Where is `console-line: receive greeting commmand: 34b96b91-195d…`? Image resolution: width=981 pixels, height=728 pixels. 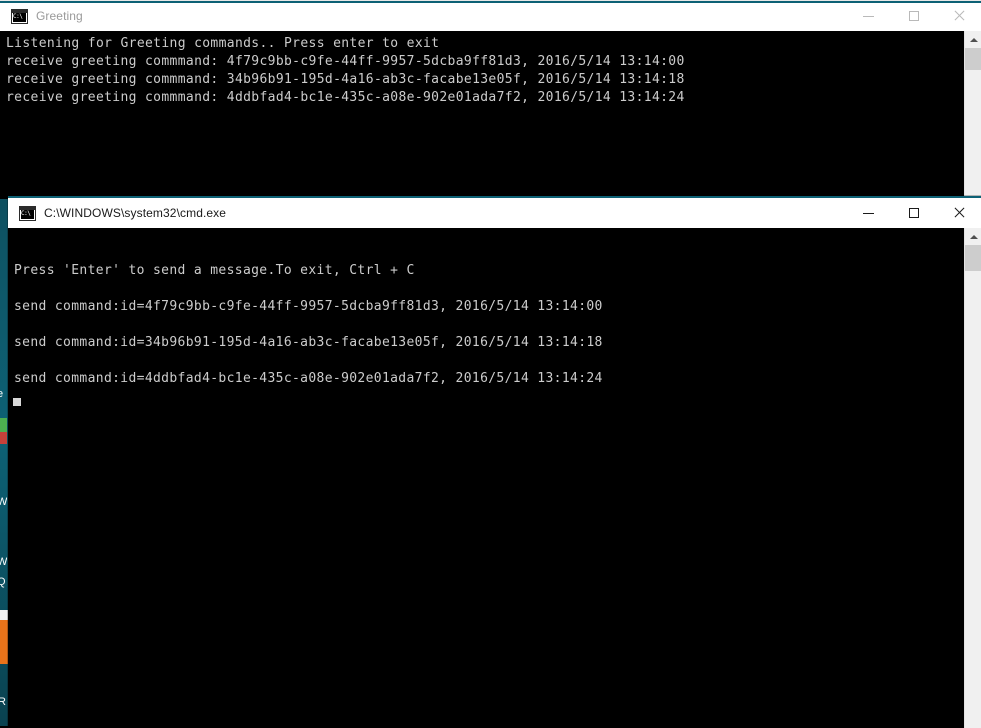 console-line: receive greeting commmand: 34b96b91-195d… is located at coordinates (345, 79).